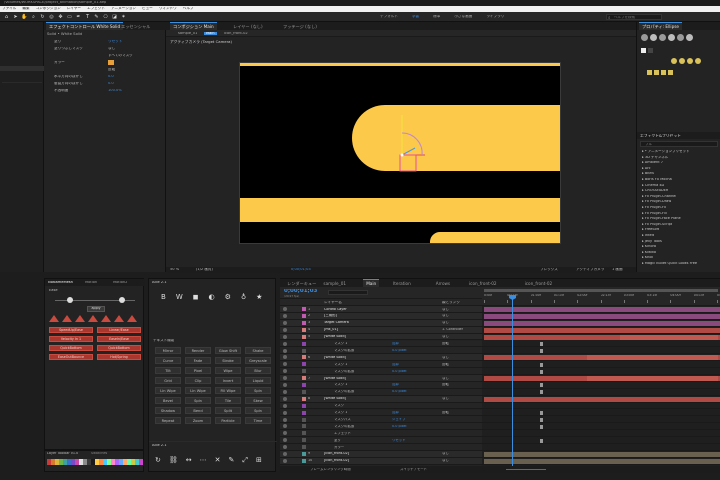  What do you see at coordinates (660, 26) in the screenshot?
I see `tab-properties: プロパティ: Ellipse` at bounding box center [660, 26].